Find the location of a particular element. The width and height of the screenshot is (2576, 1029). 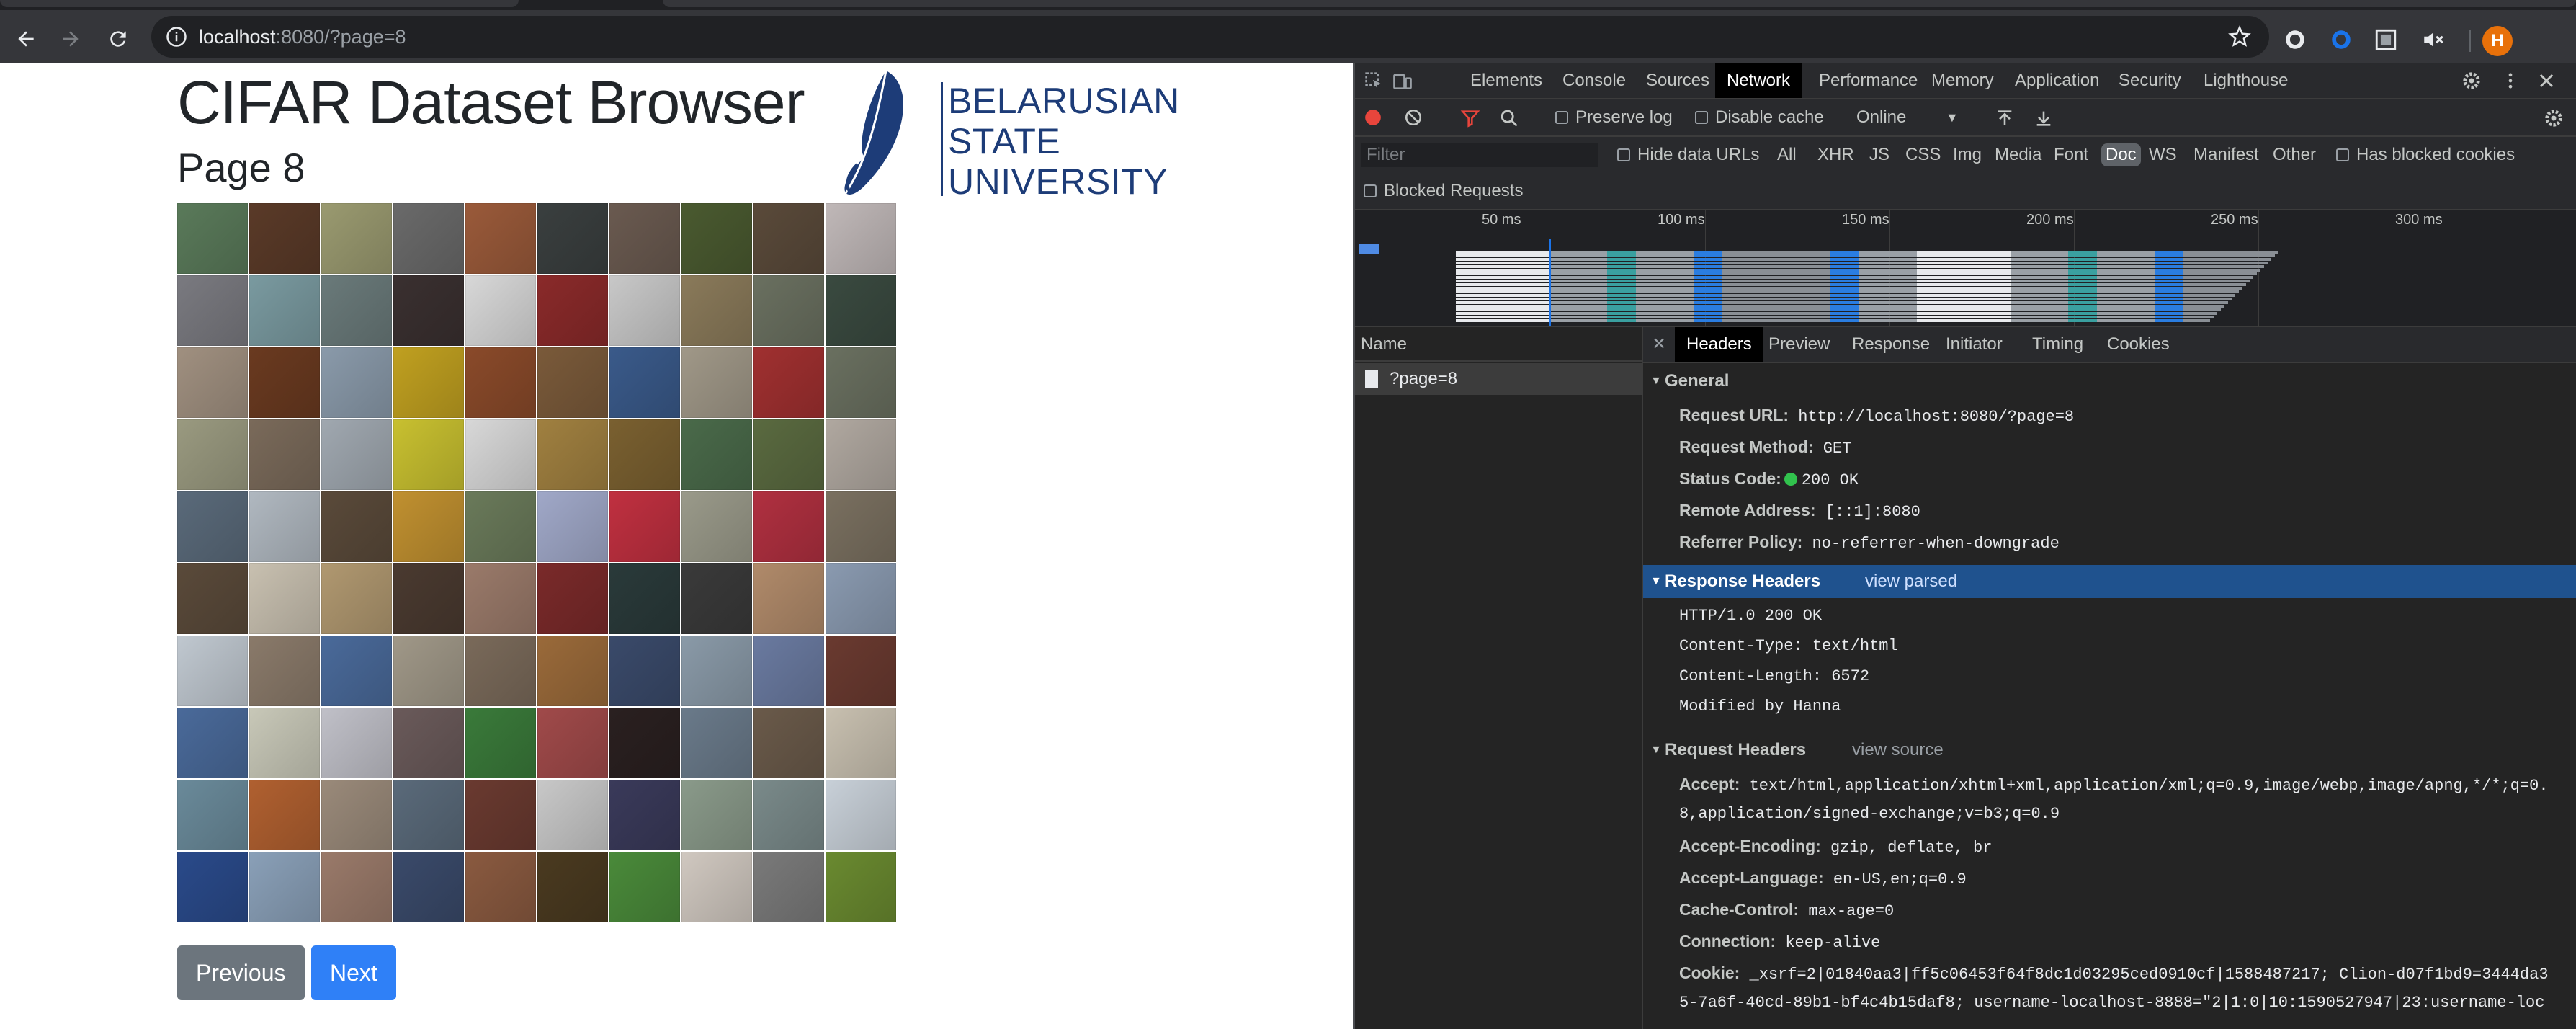

tab-headers: Headers is located at coordinates (1719, 344).